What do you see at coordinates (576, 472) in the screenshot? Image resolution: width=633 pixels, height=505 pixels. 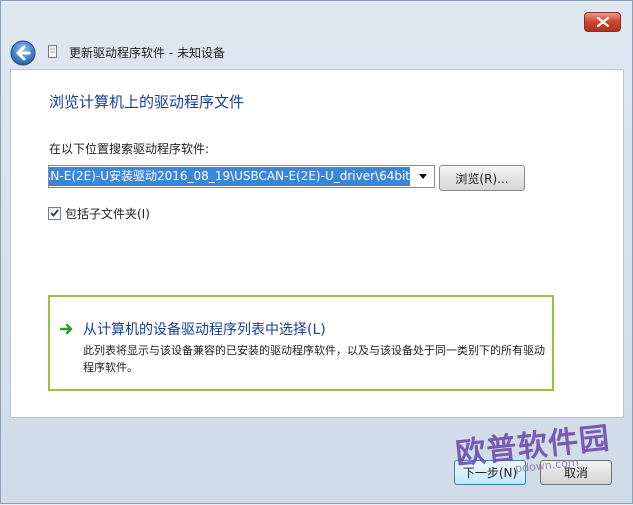 I see `cancel-button: 取消` at bounding box center [576, 472].